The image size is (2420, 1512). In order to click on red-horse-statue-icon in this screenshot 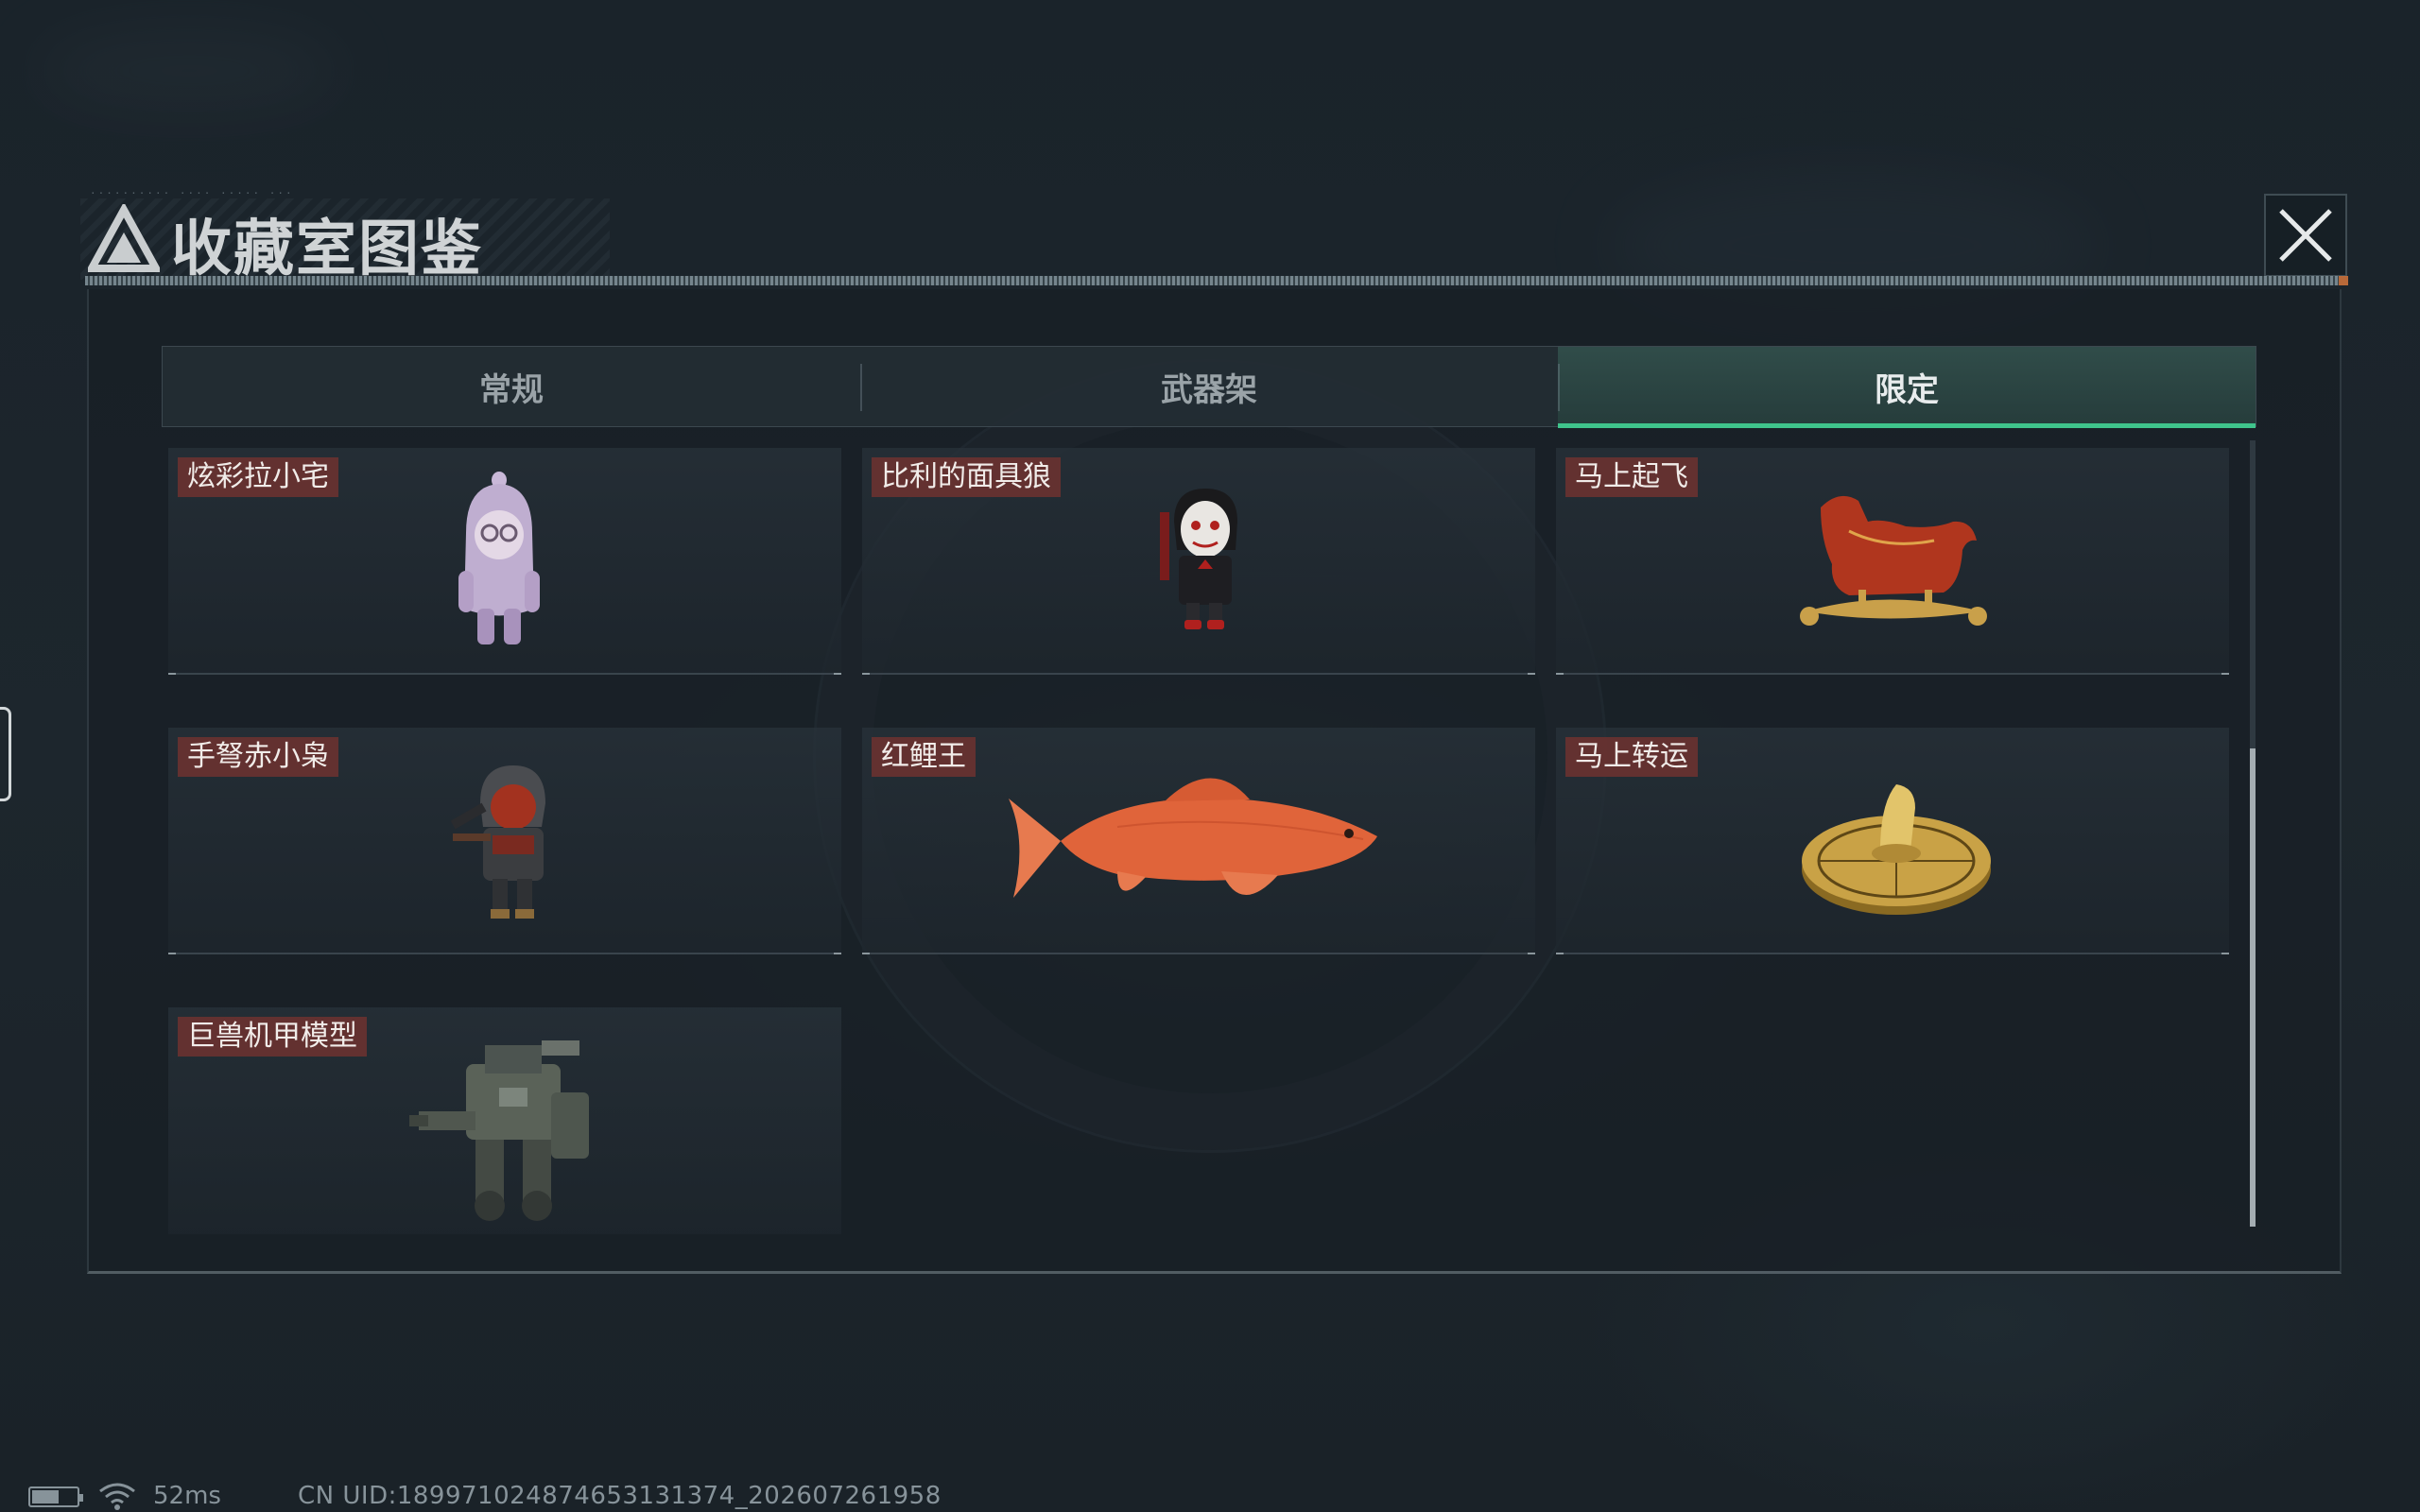, I will do `click(1893, 560)`.